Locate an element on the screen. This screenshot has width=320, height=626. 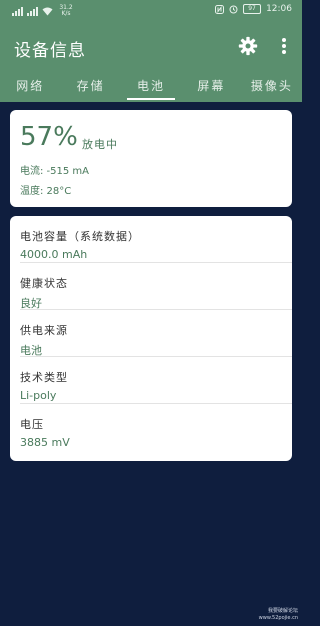
detail-label: 电压 is located at coordinates (32, 424).